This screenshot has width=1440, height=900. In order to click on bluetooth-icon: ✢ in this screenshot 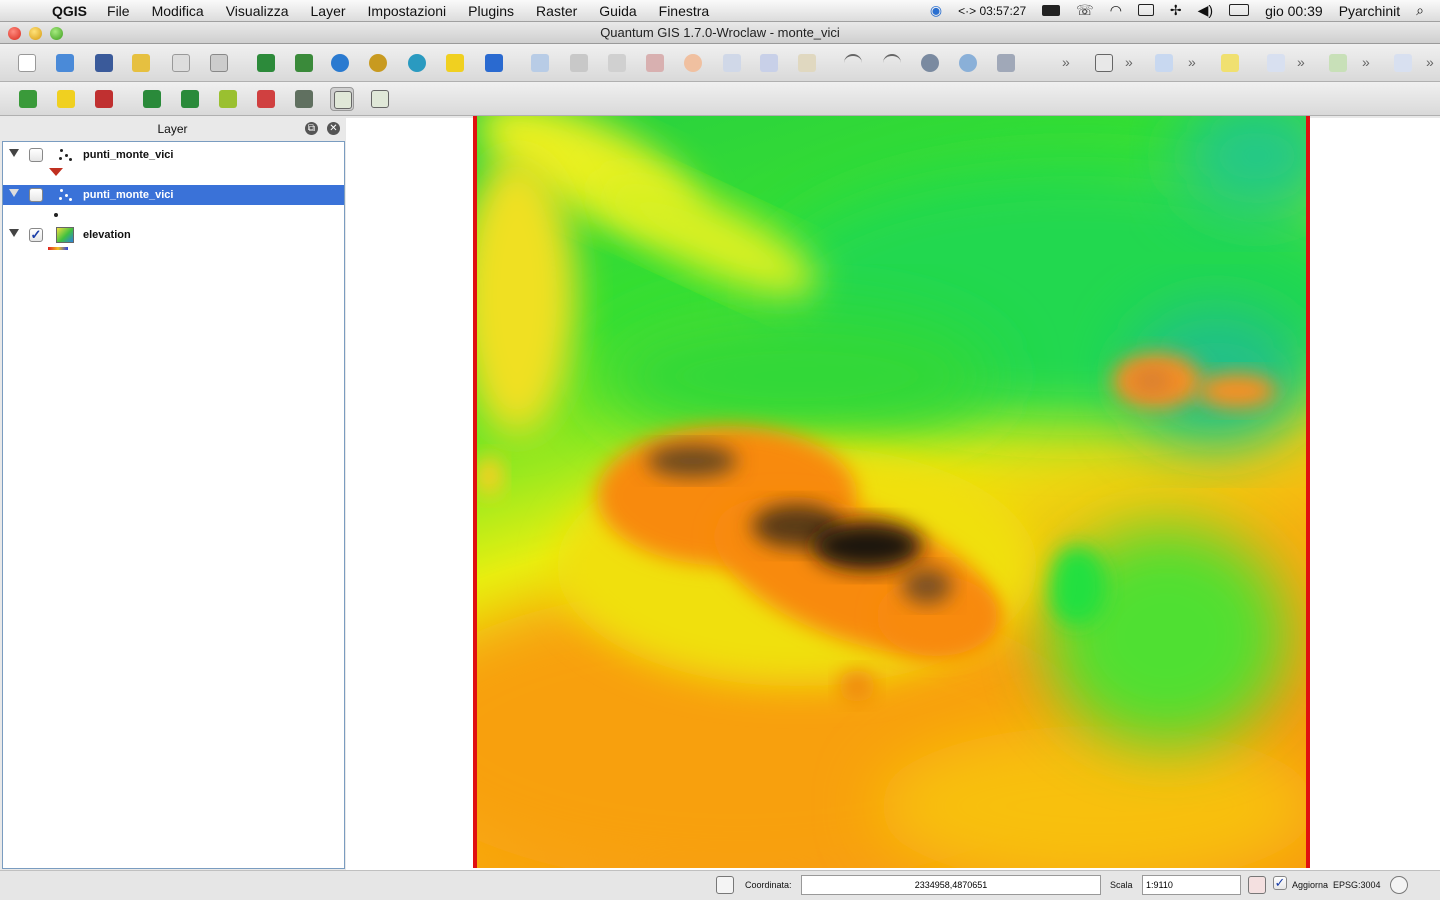, I will do `click(1176, 10)`.